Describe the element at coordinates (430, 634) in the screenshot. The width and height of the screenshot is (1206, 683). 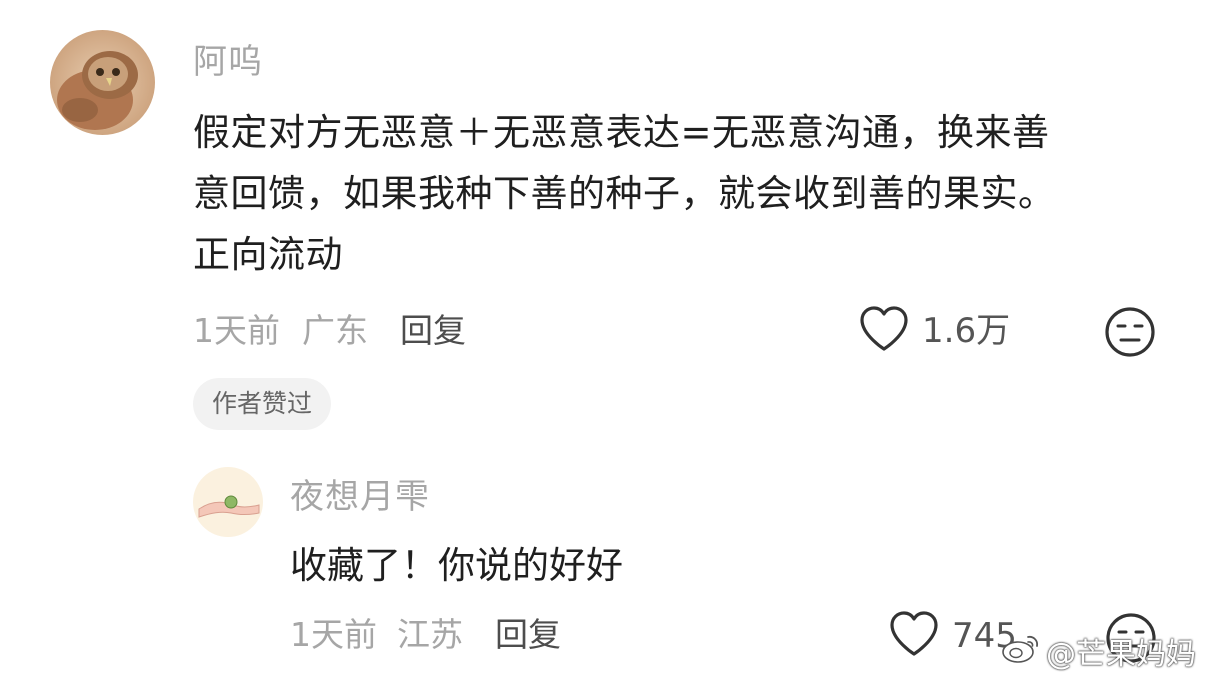
I see `reply-location: 江苏` at that location.